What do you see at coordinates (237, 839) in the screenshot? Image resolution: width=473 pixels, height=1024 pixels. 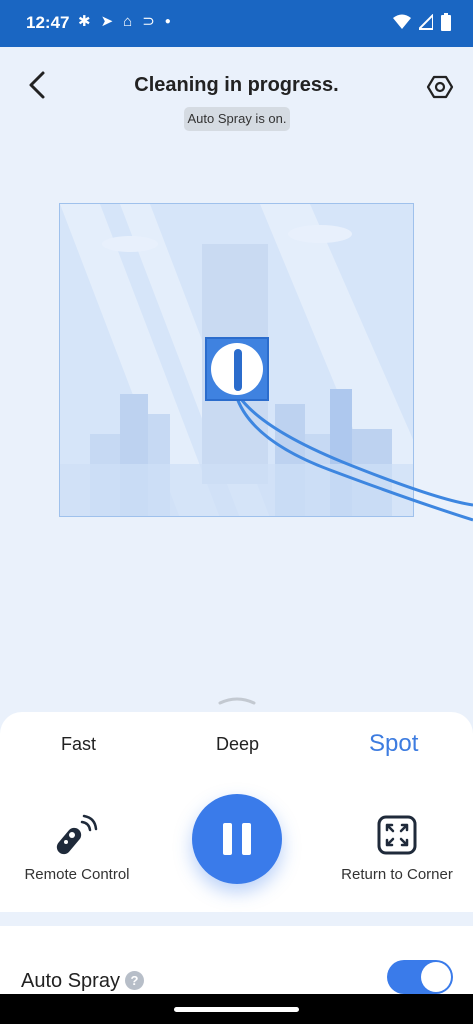 I see `pause-button` at bounding box center [237, 839].